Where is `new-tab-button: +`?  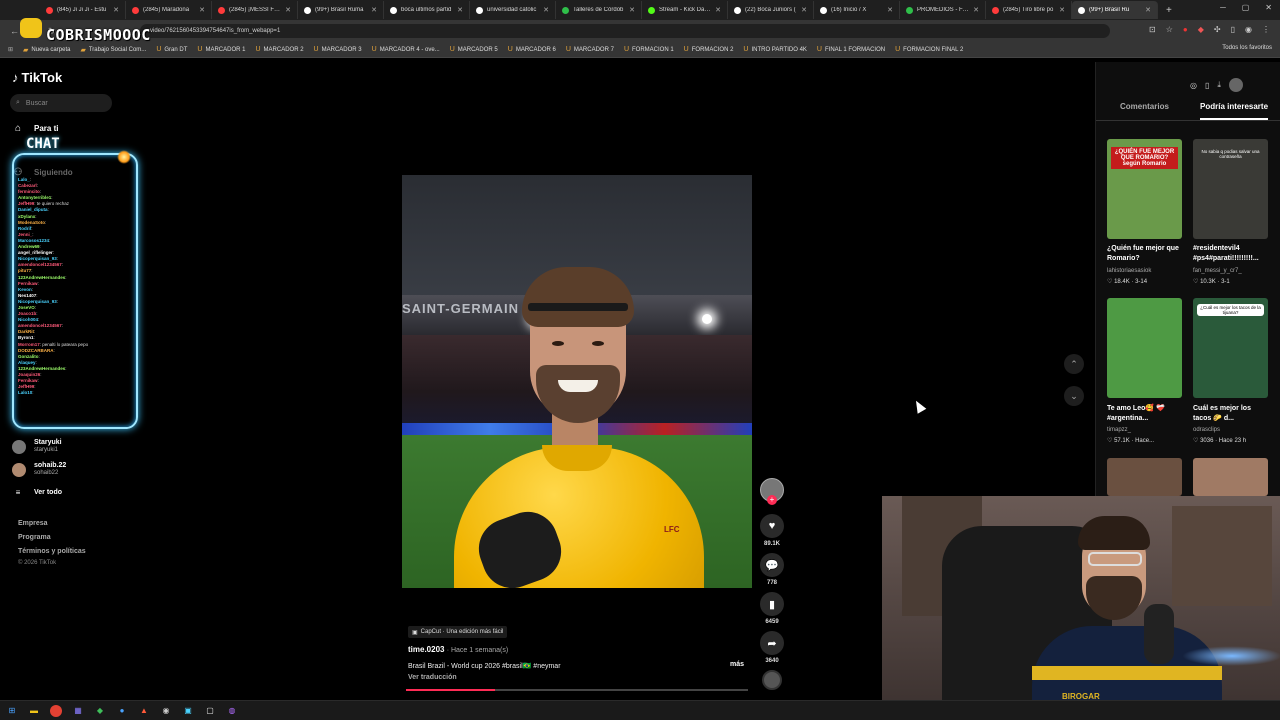
new-tab-button: + is located at coordinates (1169, 10).